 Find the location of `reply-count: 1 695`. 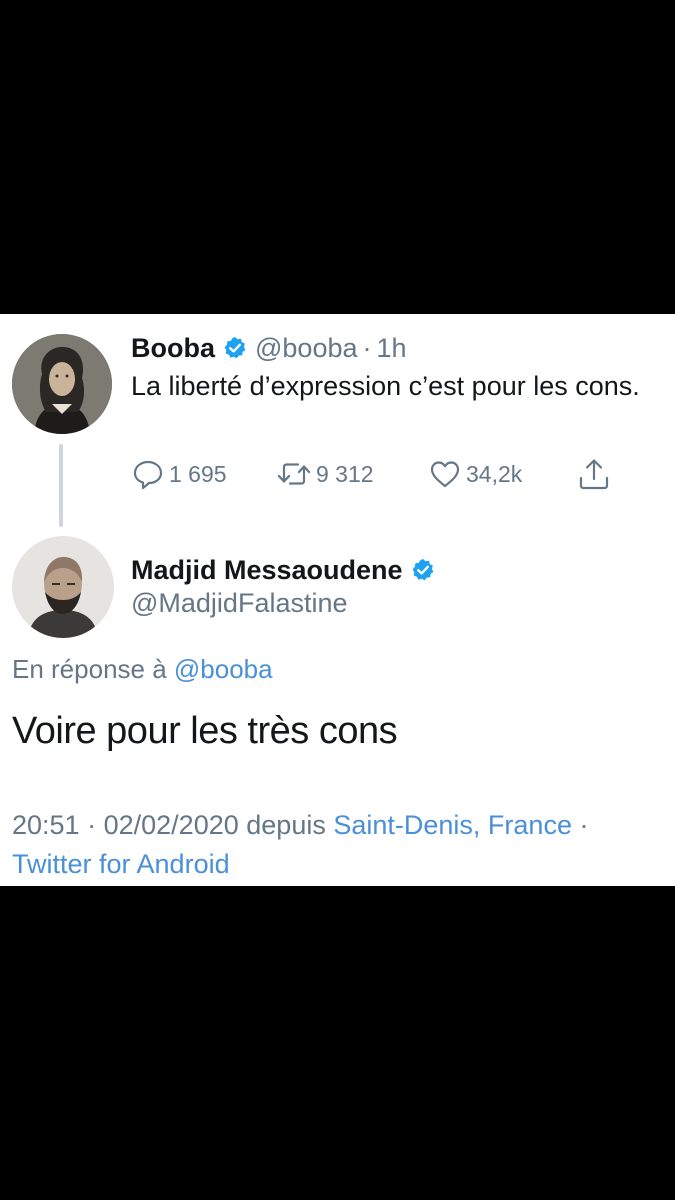

reply-count: 1 695 is located at coordinates (198, 473).